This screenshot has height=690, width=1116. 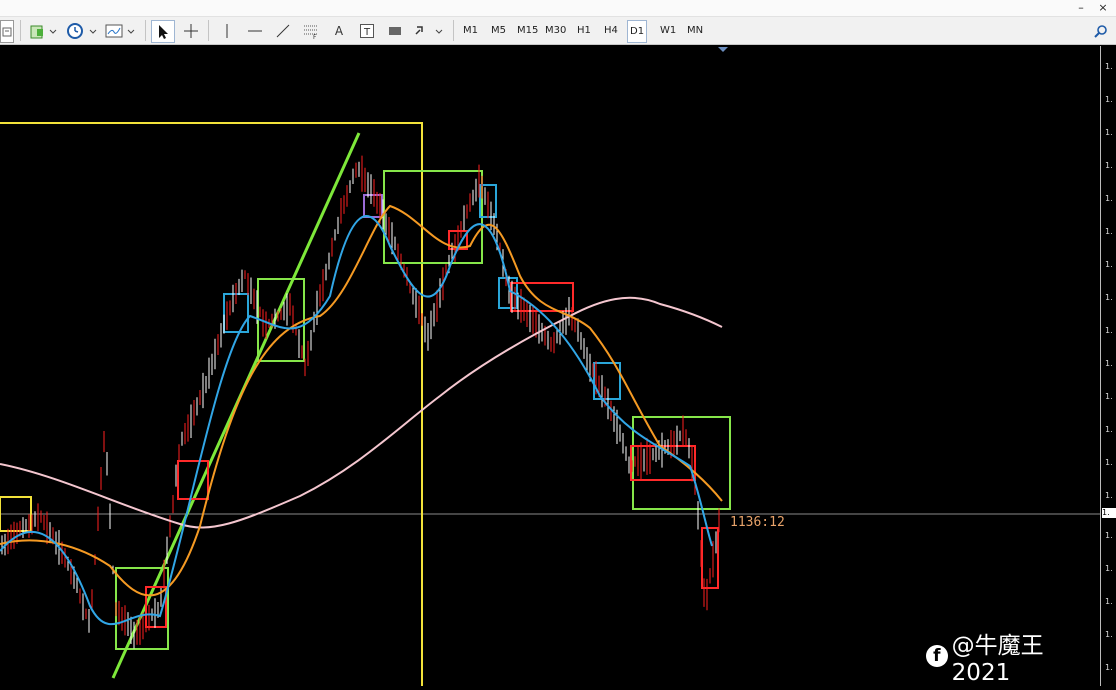 I want to click on watermark-text: @牛魔王2021, so click(x=997, y=659).